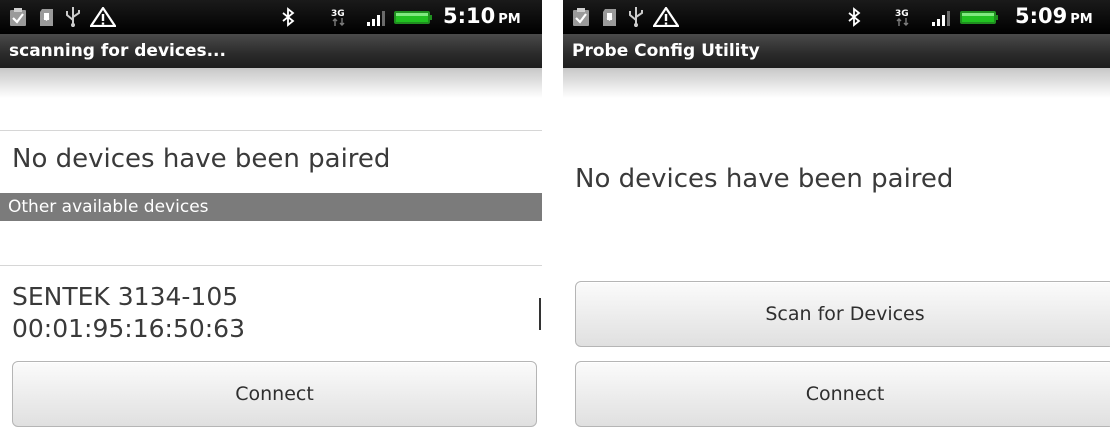 The image size is (1110, 429). Describe the element at coordinates (1054, 16) in the screenshot. I see `clock: 5:09 PM` at that location.